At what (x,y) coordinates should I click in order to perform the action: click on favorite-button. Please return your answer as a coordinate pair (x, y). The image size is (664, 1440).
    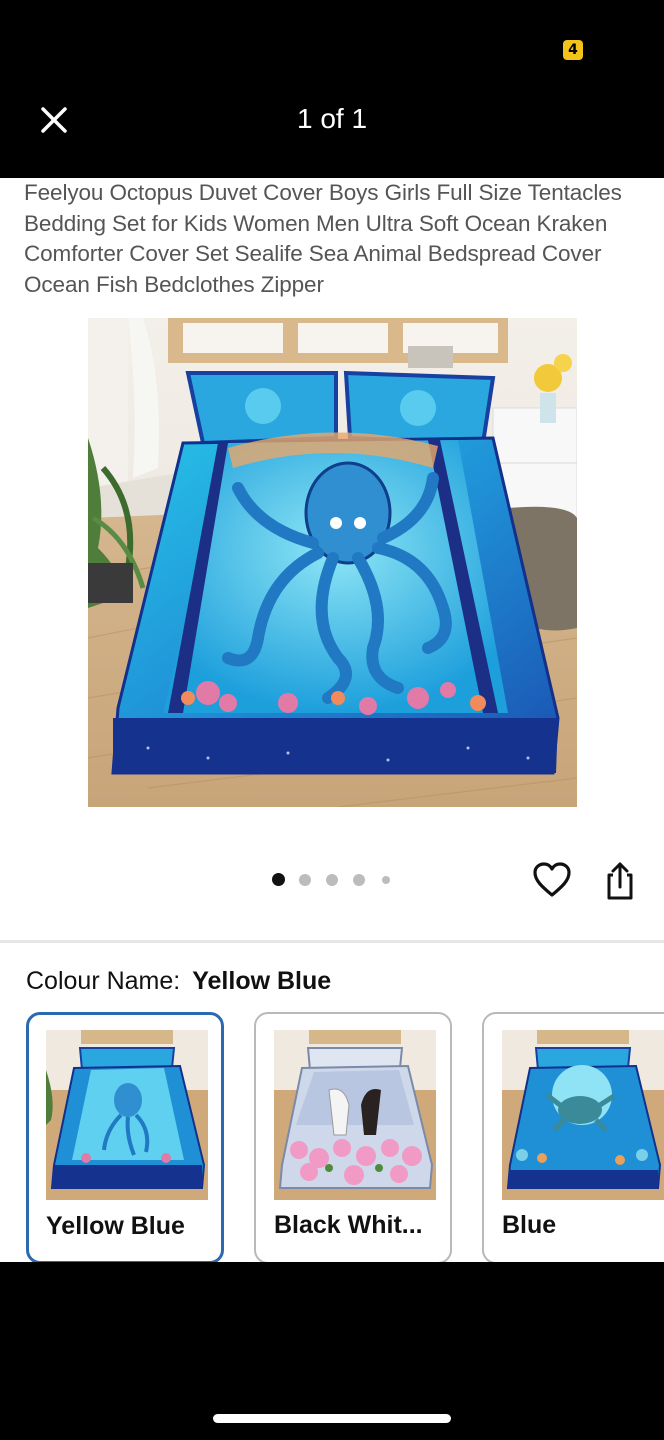
    Looking at the image, I should click on (552, 880).